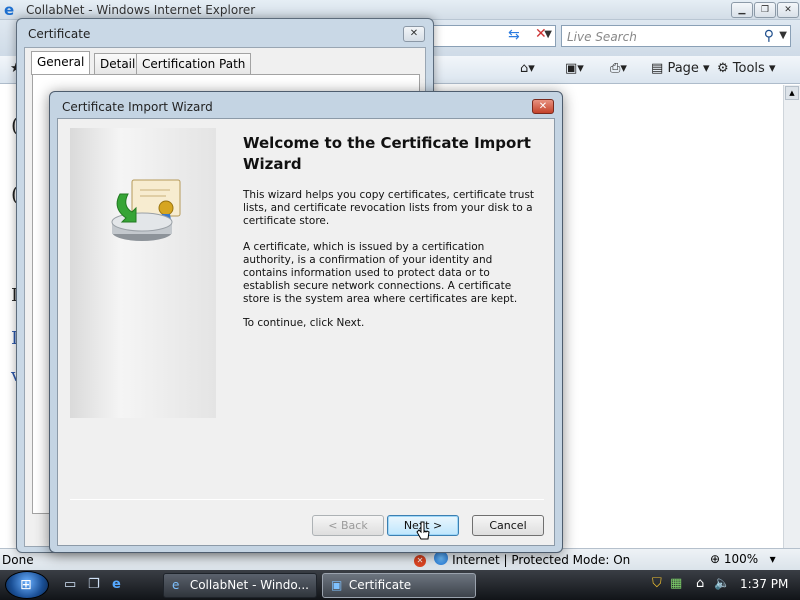 The height and width of the screenshot is (600, 800). Describe the element at coordinates (137, 107) in the screenshot. I see `wizard-title: Certificate Import Wizard` at that location.